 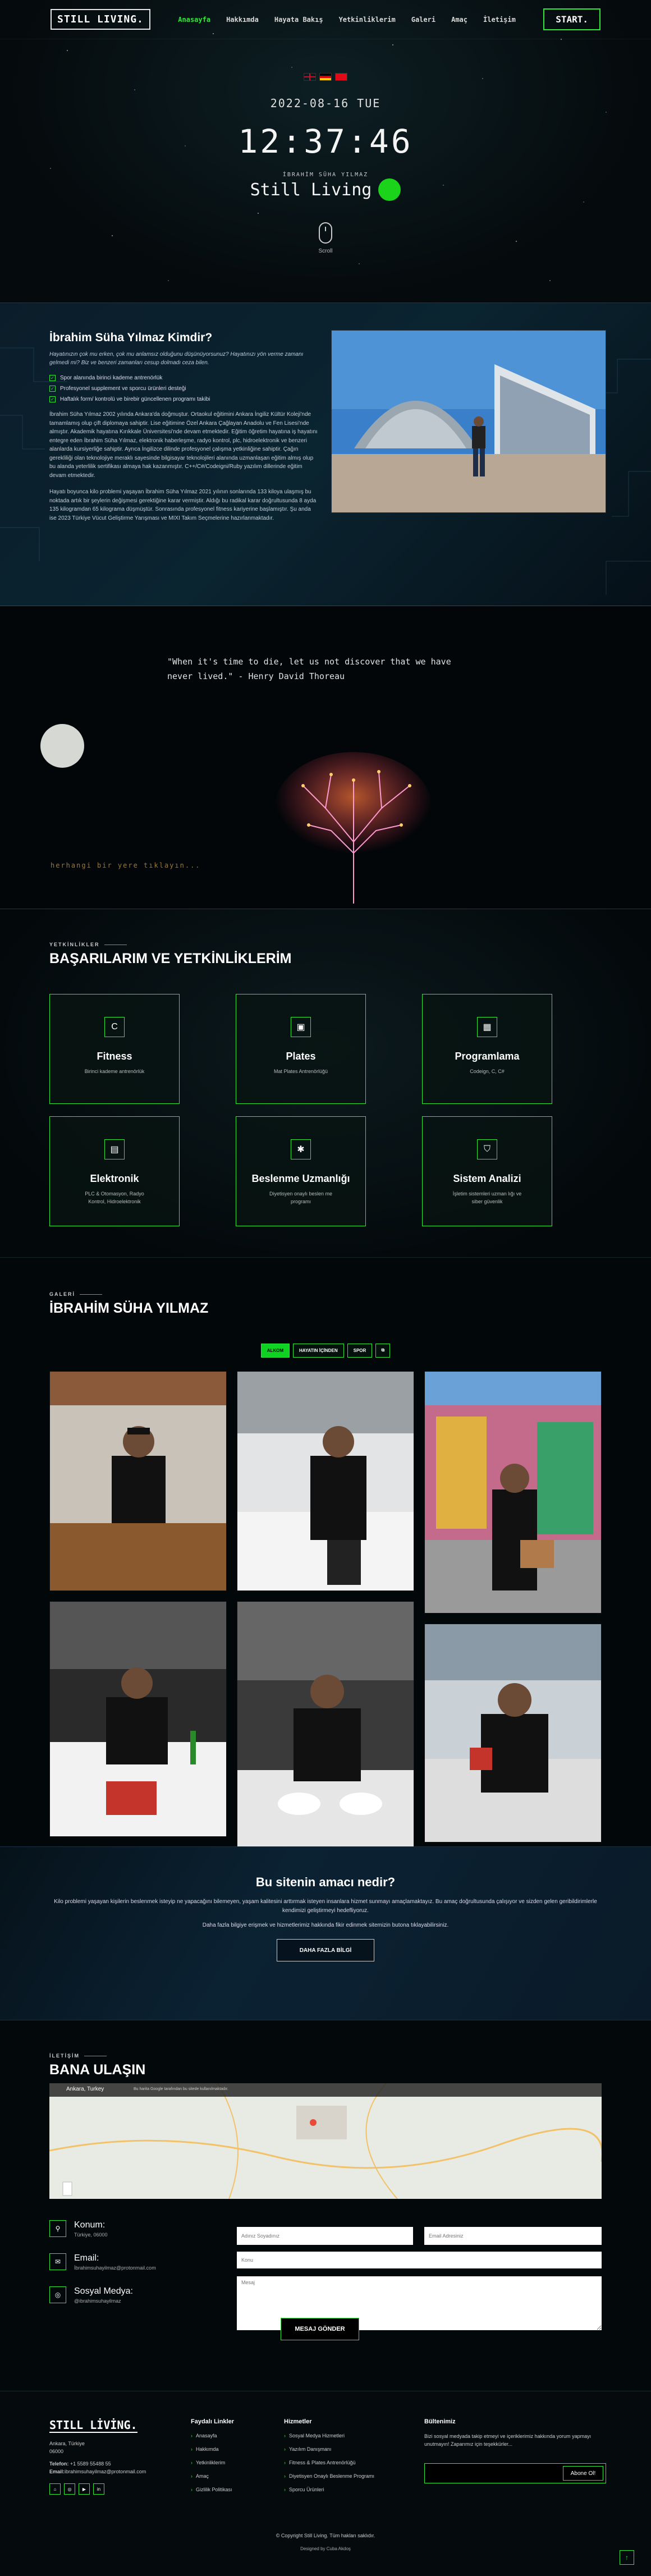 What do you see at coordinates (487, 1149) in the screenshot?
I see `shield-icon: ⛉` at bounding box center [487, 1149].